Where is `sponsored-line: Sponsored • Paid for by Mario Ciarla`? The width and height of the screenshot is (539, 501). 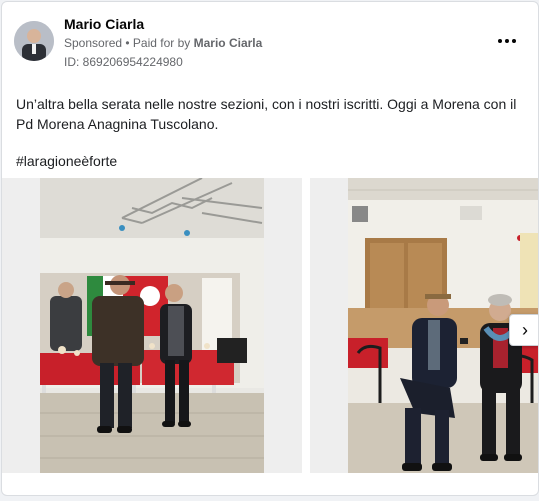
sponsored-line: Sponsored • Paid for by Mario Ciarla is located at coordinates (163, 43).